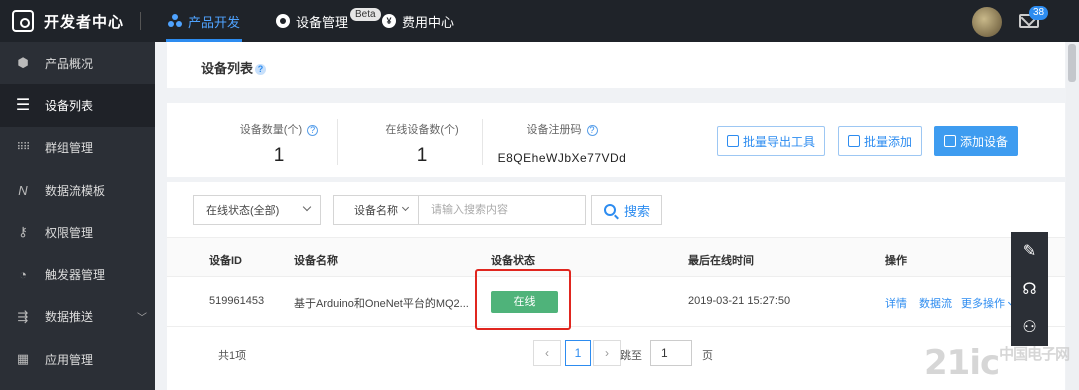 Image resolution: width=1079 pixels, height=390 pixels. What do you see at coordinates (888, 141) in the screenshot?
I see `batch-add-label: 批量添加` at bounding box center [888, 141].